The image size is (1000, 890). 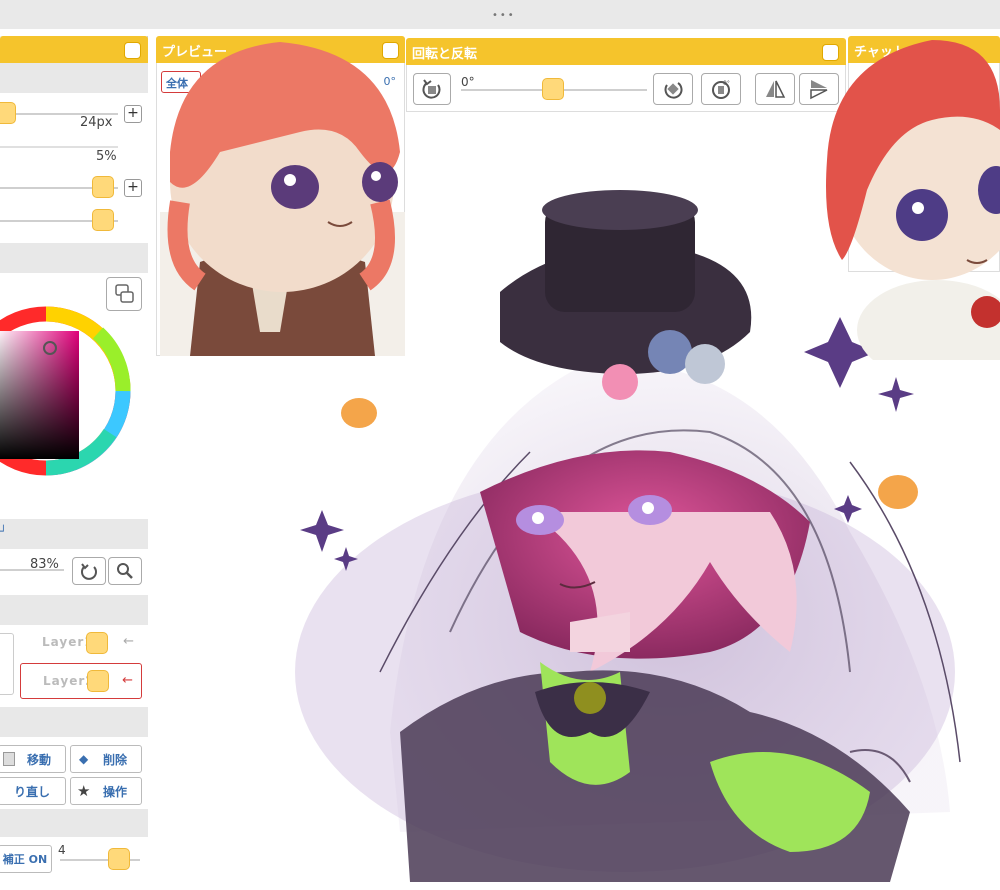 I want to click on action-buttons: 移動 ◆ 削除 り直し ★ 操作, so click(x=74, y=773).